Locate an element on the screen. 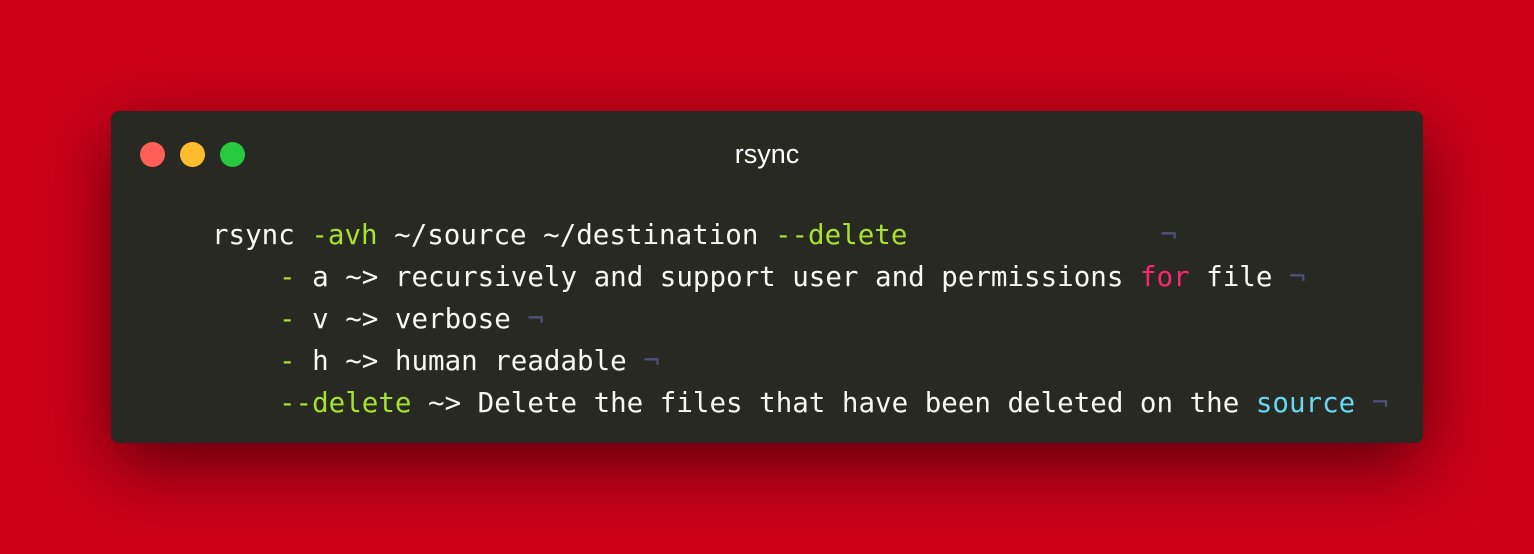 Image resolution: width=1534 pixels, height=554 pixels. code-line: - h ~> human readable ¬ is located at coordinates (800, 361).